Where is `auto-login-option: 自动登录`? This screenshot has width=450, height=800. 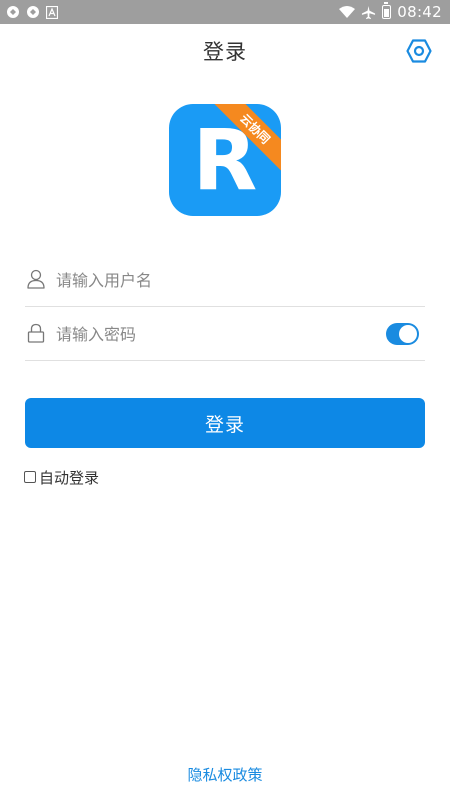 auto-login-option: 自动登录 is located at coordinates (61, 477).